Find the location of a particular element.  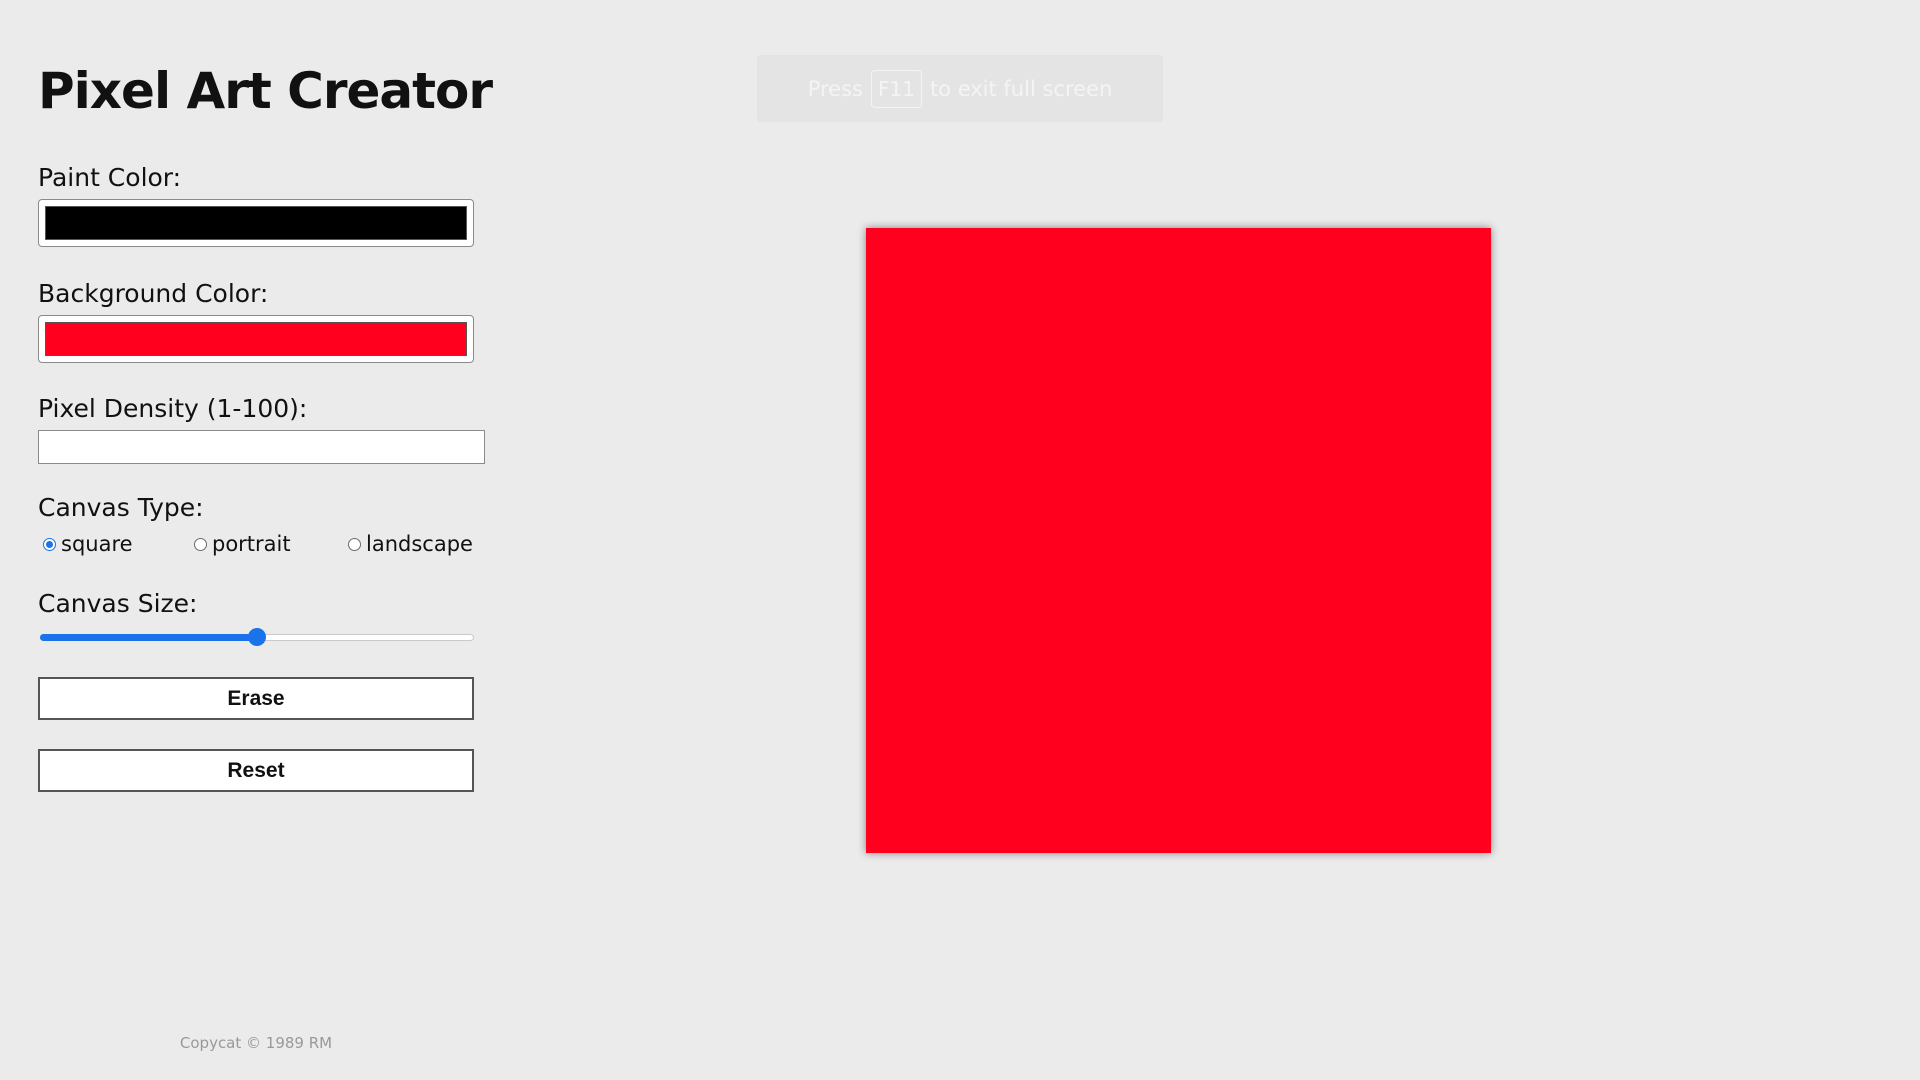

slider-fill is located at coordinates (148, 637).